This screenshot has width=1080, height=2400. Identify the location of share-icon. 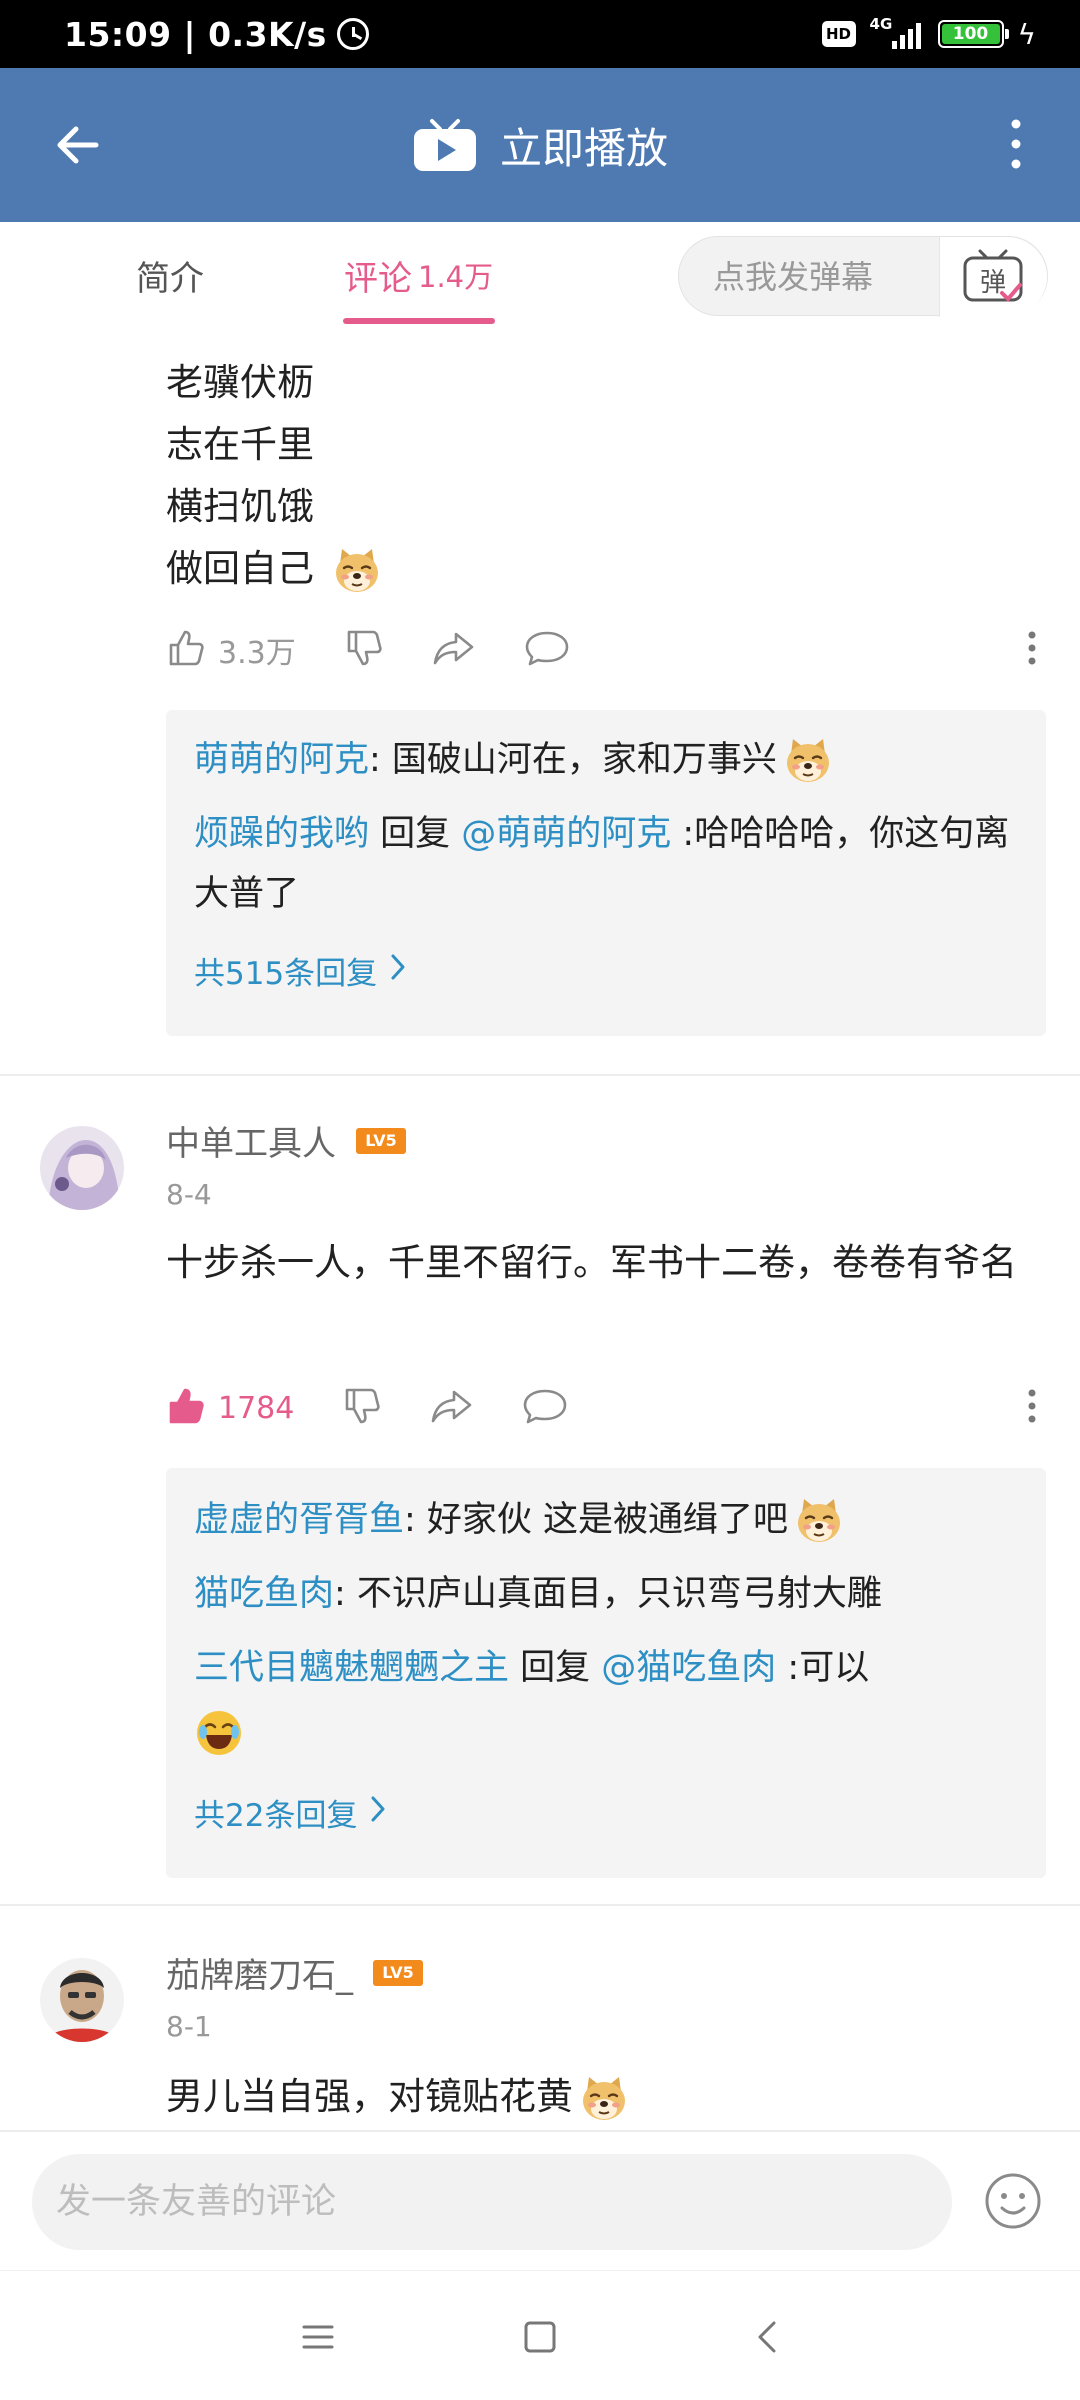
(452, 1408).